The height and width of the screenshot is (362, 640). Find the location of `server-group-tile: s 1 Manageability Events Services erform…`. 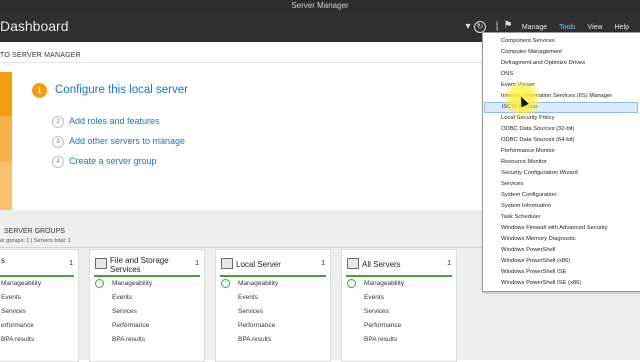

server-group-tile: s 1 Manageability Events Services erform… is located at coordinates (39, 305).